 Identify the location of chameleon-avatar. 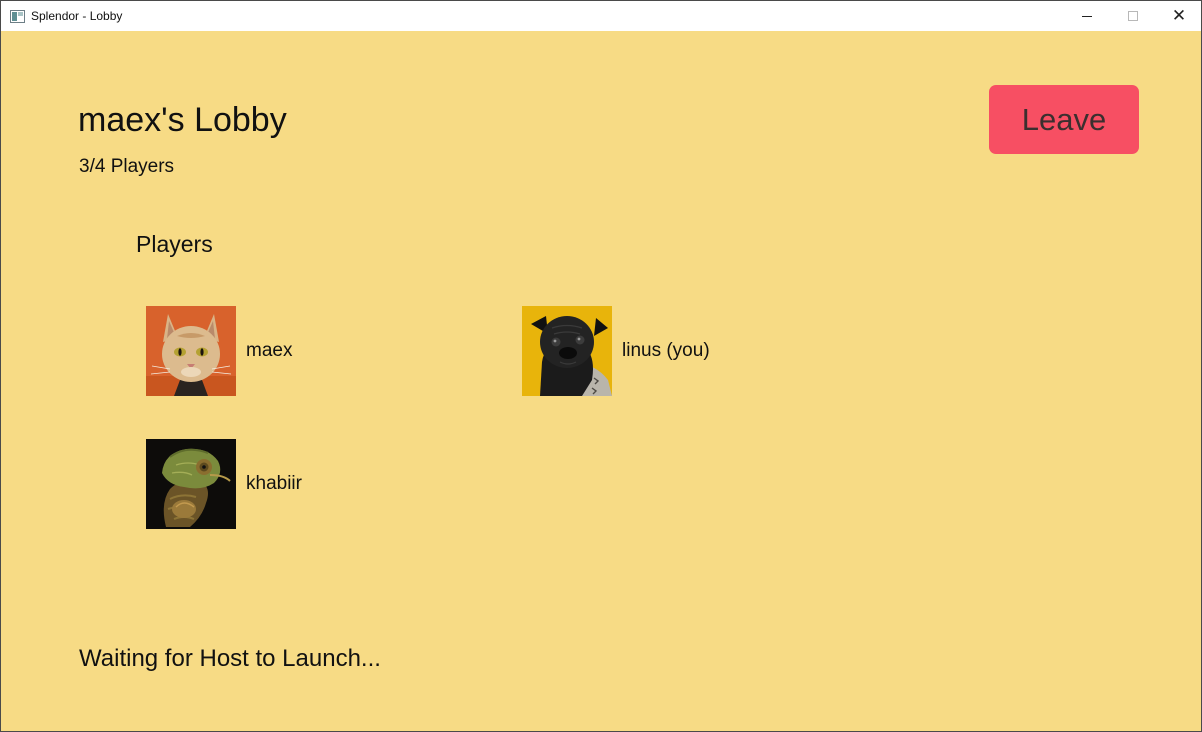
(191, 484).